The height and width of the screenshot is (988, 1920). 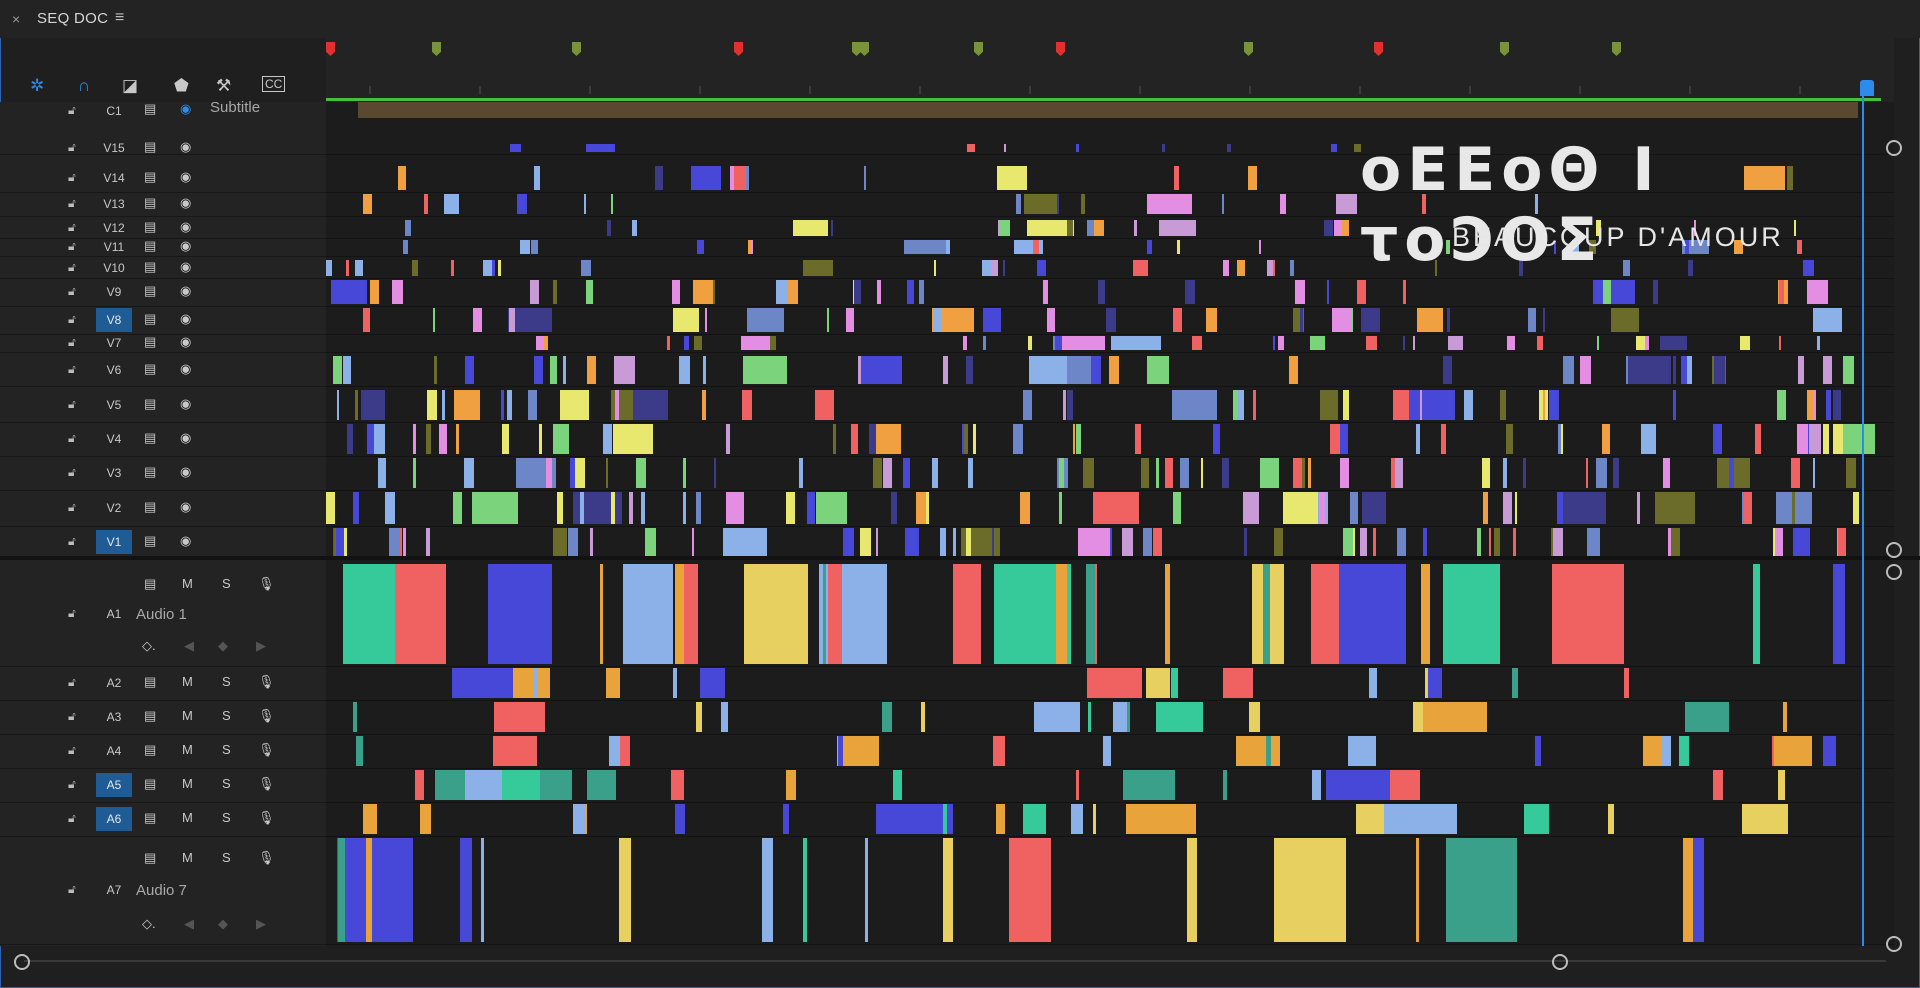 What do you see at coordinates (261, 924) in the screenshot?
I see `next-keyframe-icon: ▶` at bounding box center [261, 924].